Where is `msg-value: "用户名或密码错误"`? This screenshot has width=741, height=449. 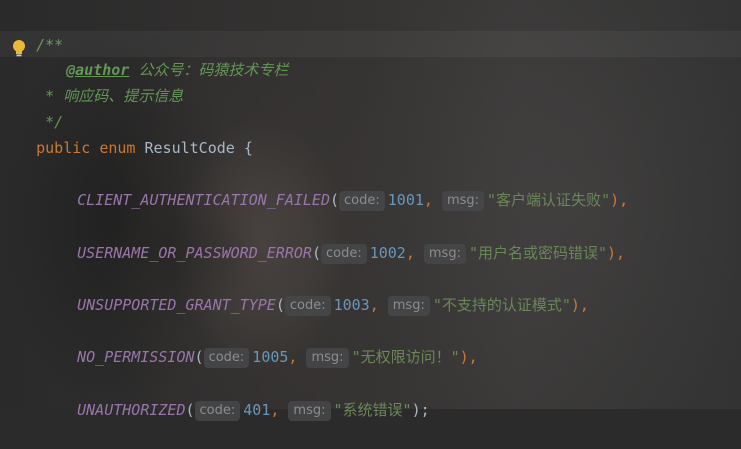
msg-value: "用户名或密码错误" is located at coordinates (538, 253).